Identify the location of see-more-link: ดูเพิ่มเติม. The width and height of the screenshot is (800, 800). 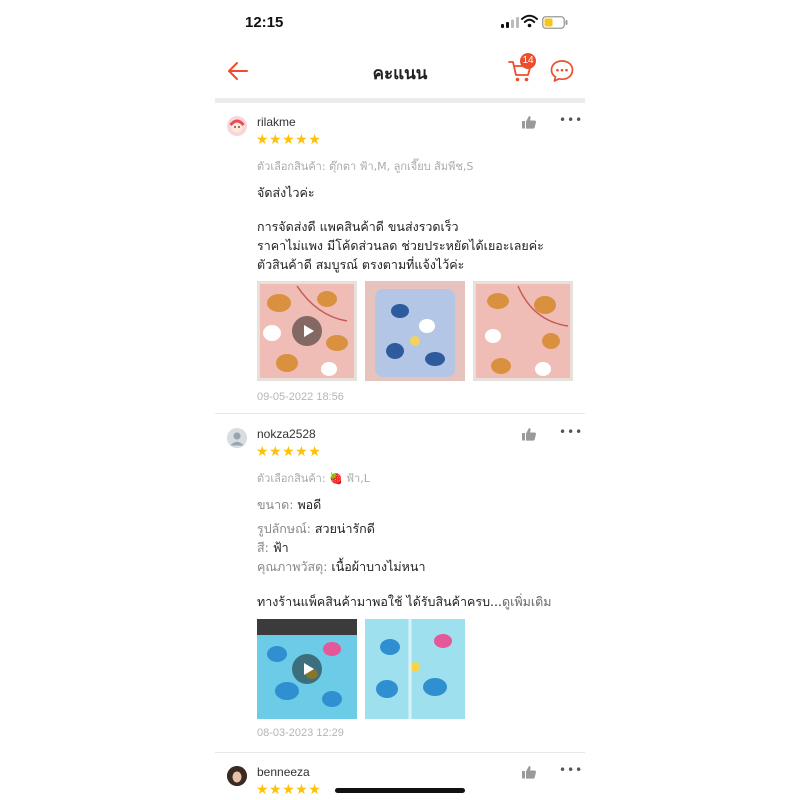
(527, 601).